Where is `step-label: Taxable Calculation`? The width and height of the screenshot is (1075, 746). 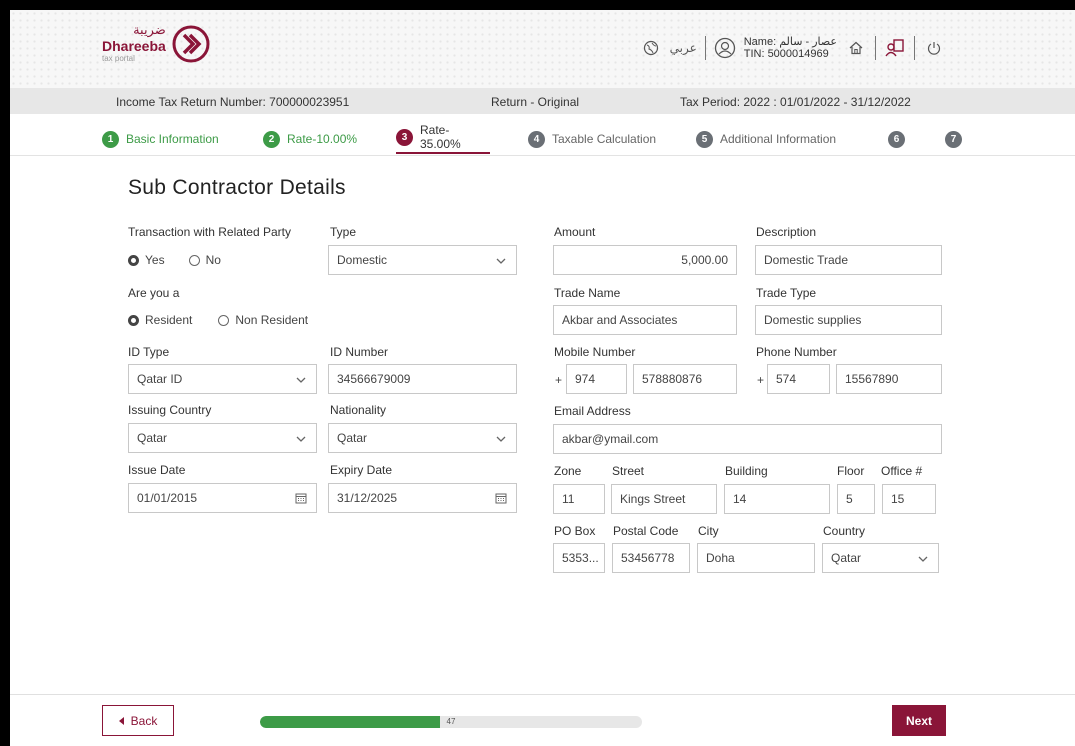
step-label: Taxable Calculation is located at coordinates (604, 139).